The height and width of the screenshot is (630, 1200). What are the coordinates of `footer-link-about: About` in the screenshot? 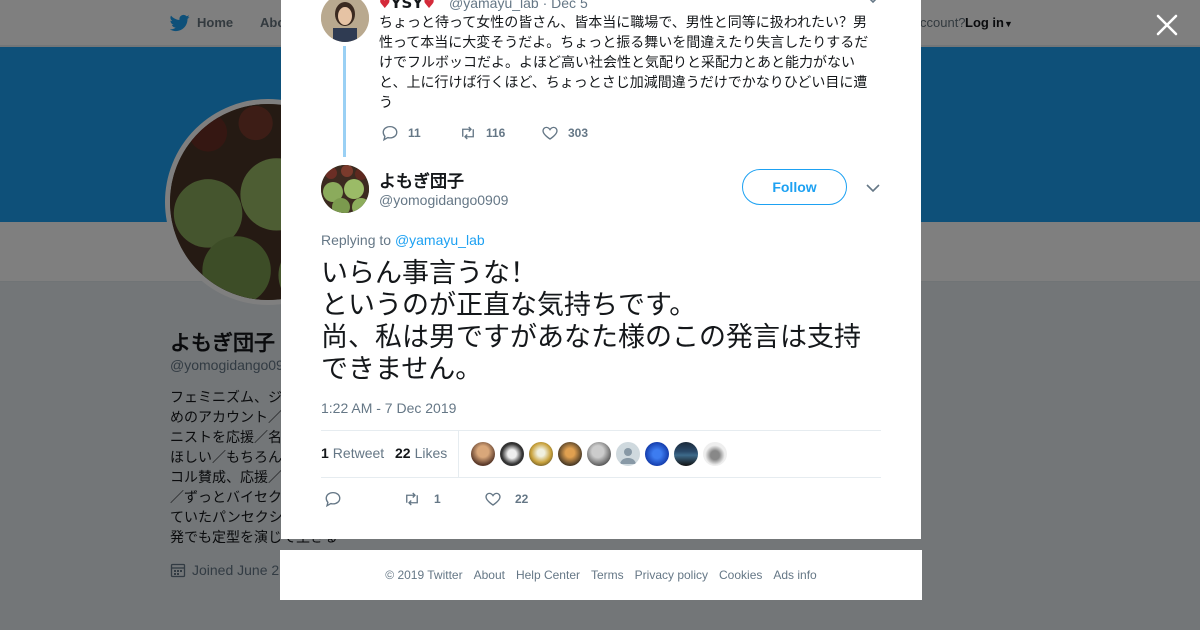 It's located at (489, 575).